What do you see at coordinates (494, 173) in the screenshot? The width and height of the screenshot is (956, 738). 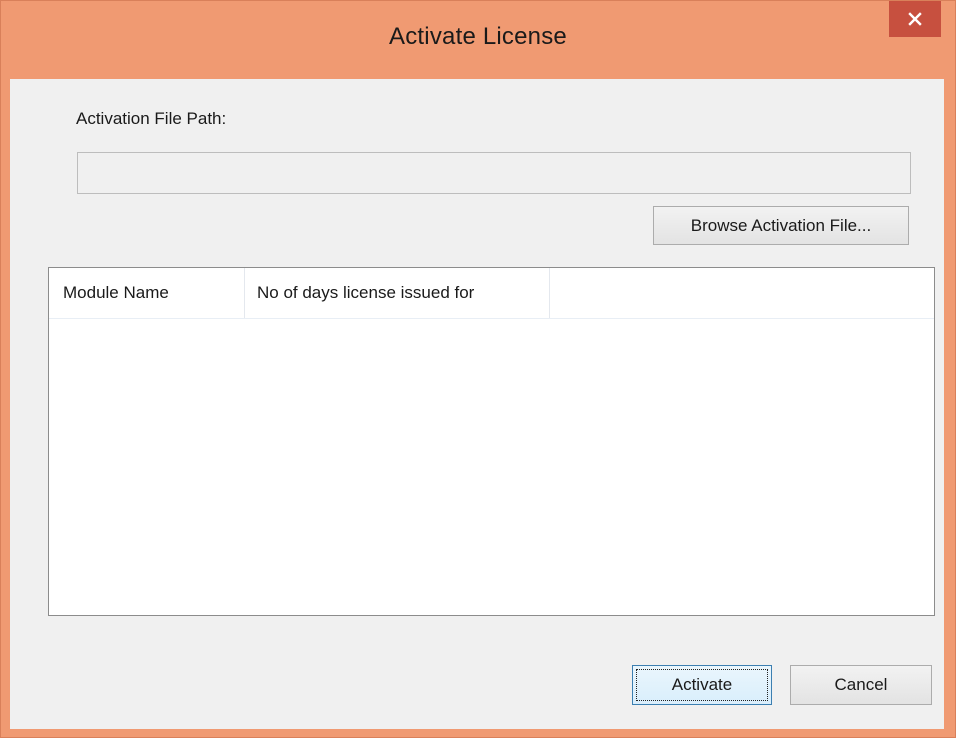 I see `activation-file-path-input` at bounding box center [494, 173].